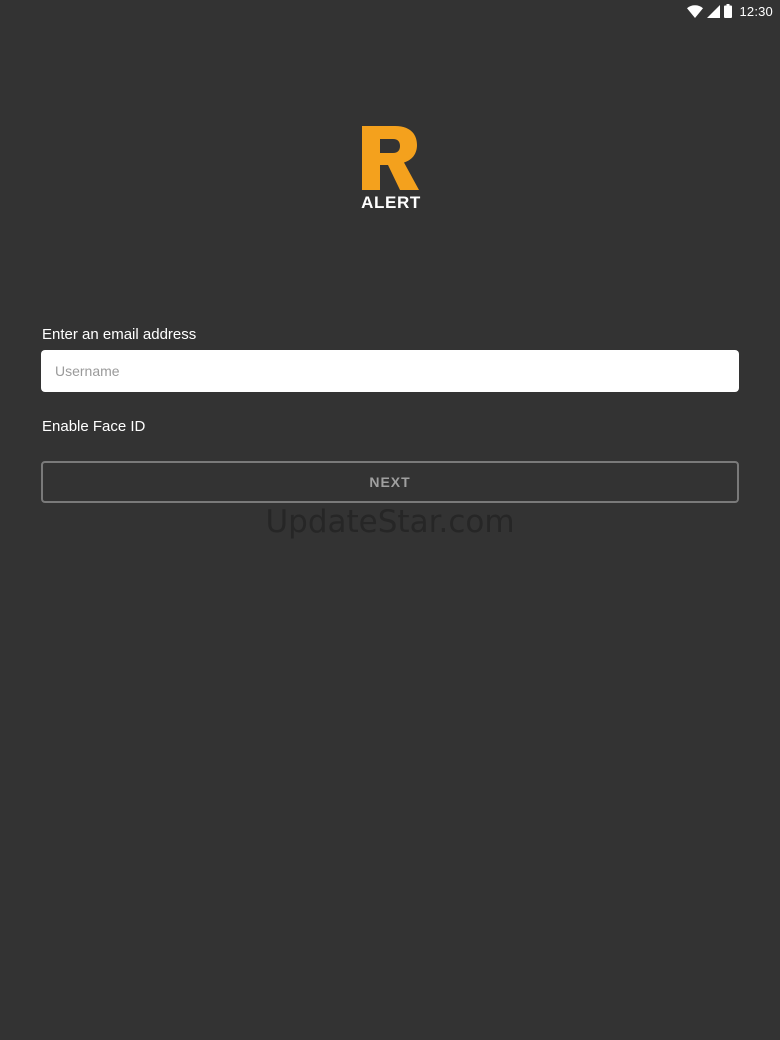  I want to click on battery-icon, so click(728, 11).